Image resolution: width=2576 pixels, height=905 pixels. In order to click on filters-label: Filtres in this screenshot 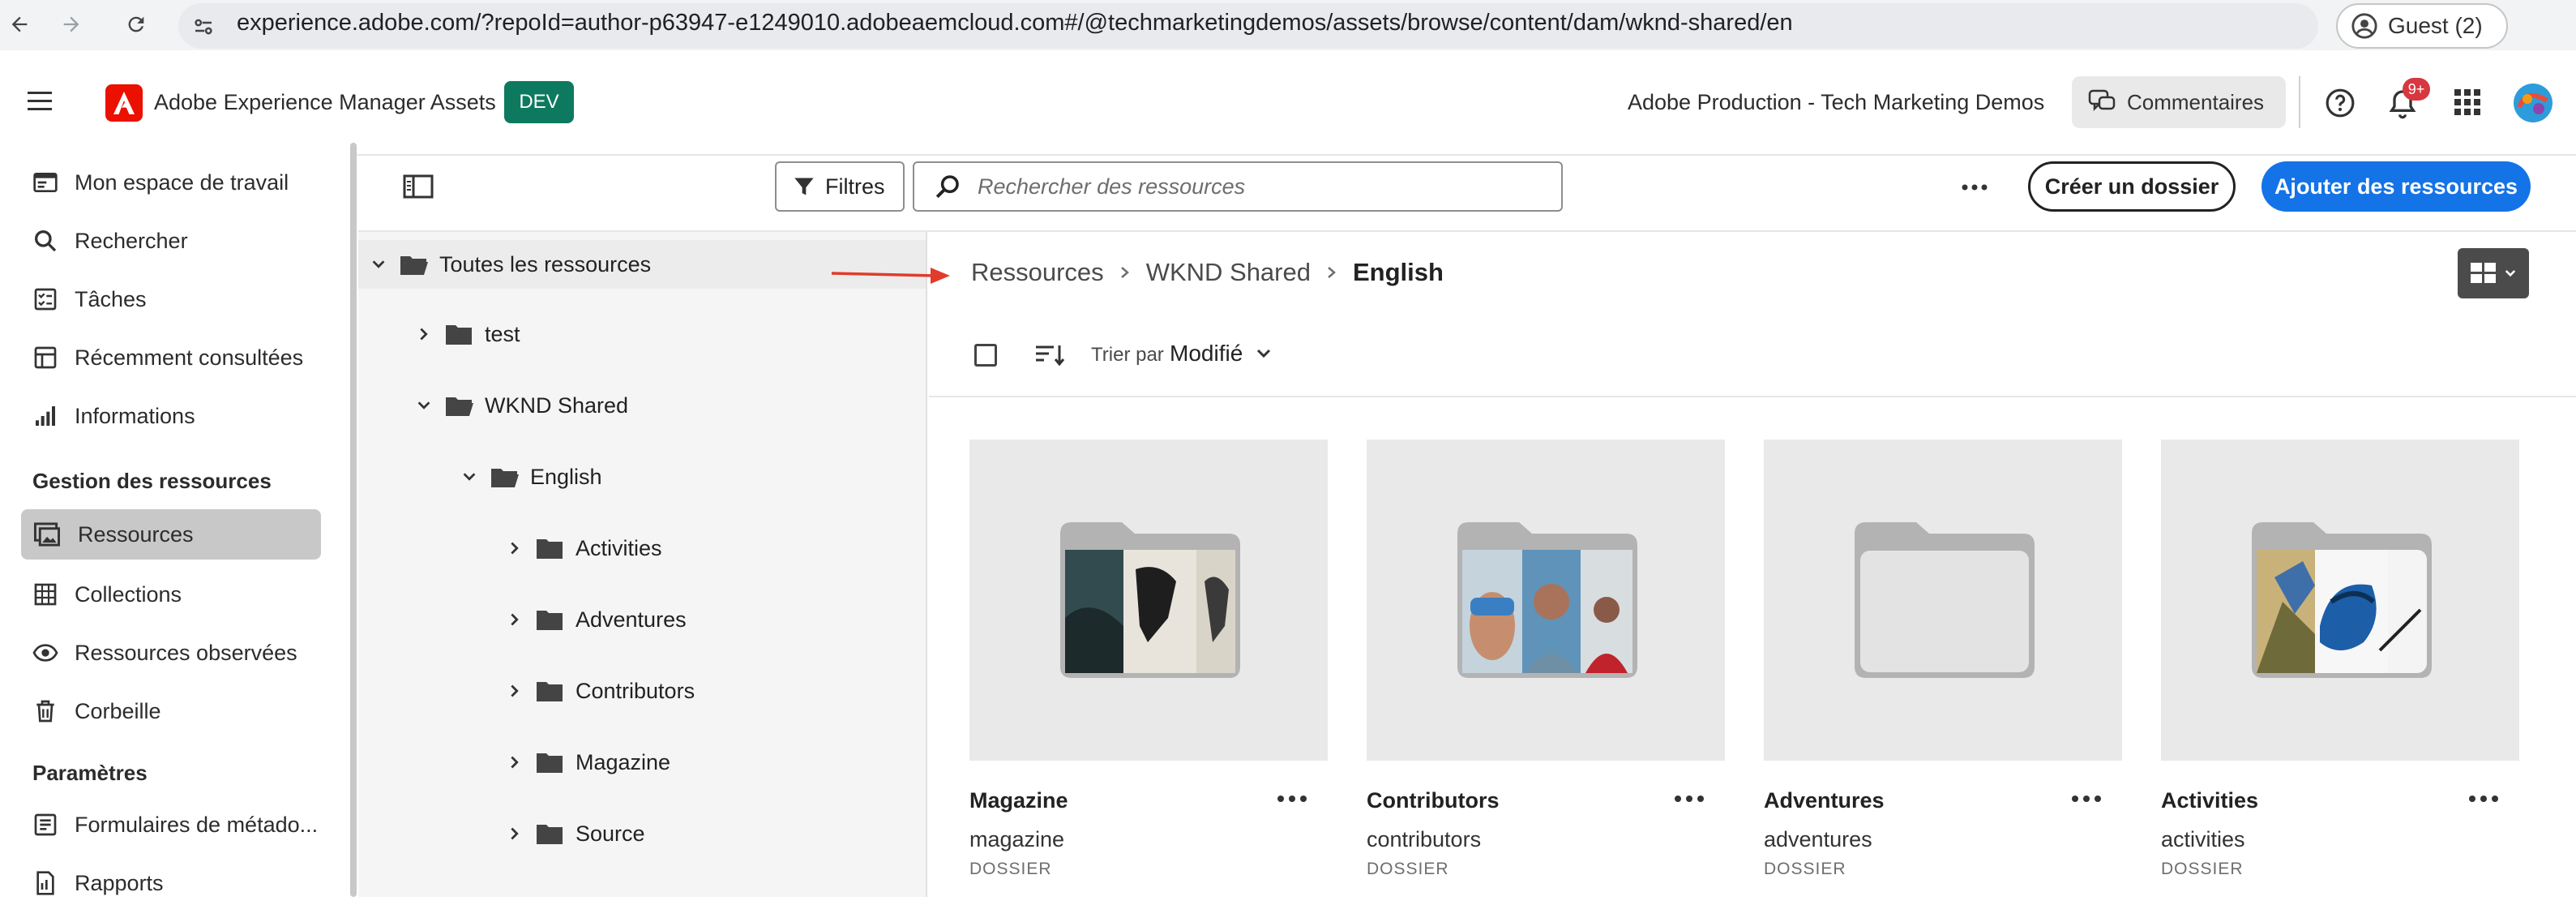, I will do `click(855, 187)`.